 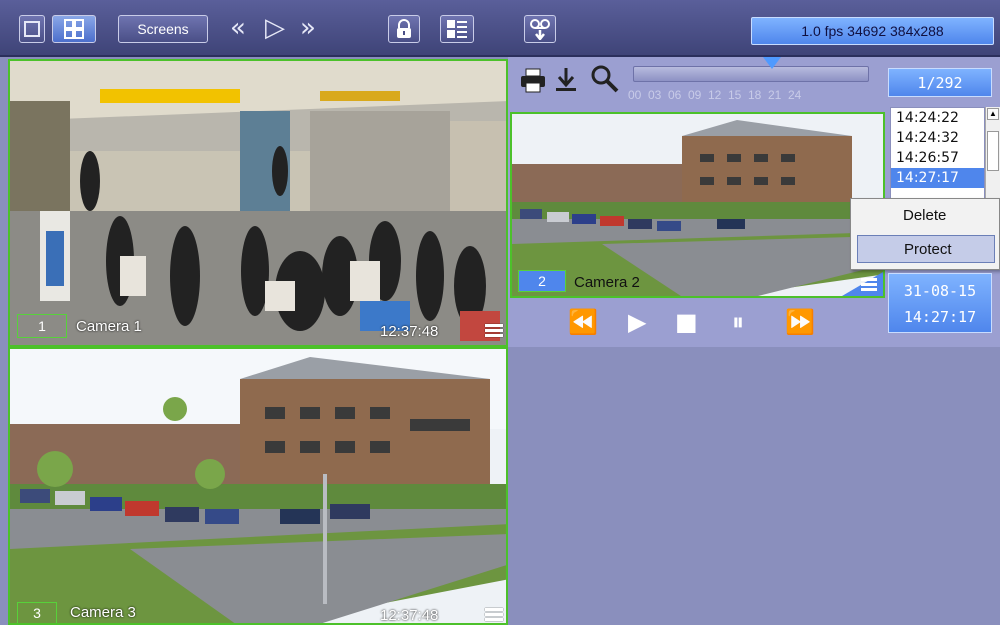 What do you see at coordinates (755, 95) in the screenshot?
I see `tick-label: 18` at bounding box center [755, 95].